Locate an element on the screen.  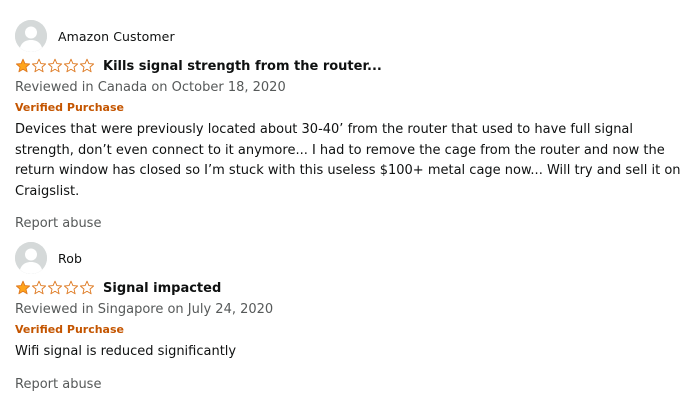
review-date: Reviewed in Singapore on July 24, 2020 is located at coordinates (144, 309).